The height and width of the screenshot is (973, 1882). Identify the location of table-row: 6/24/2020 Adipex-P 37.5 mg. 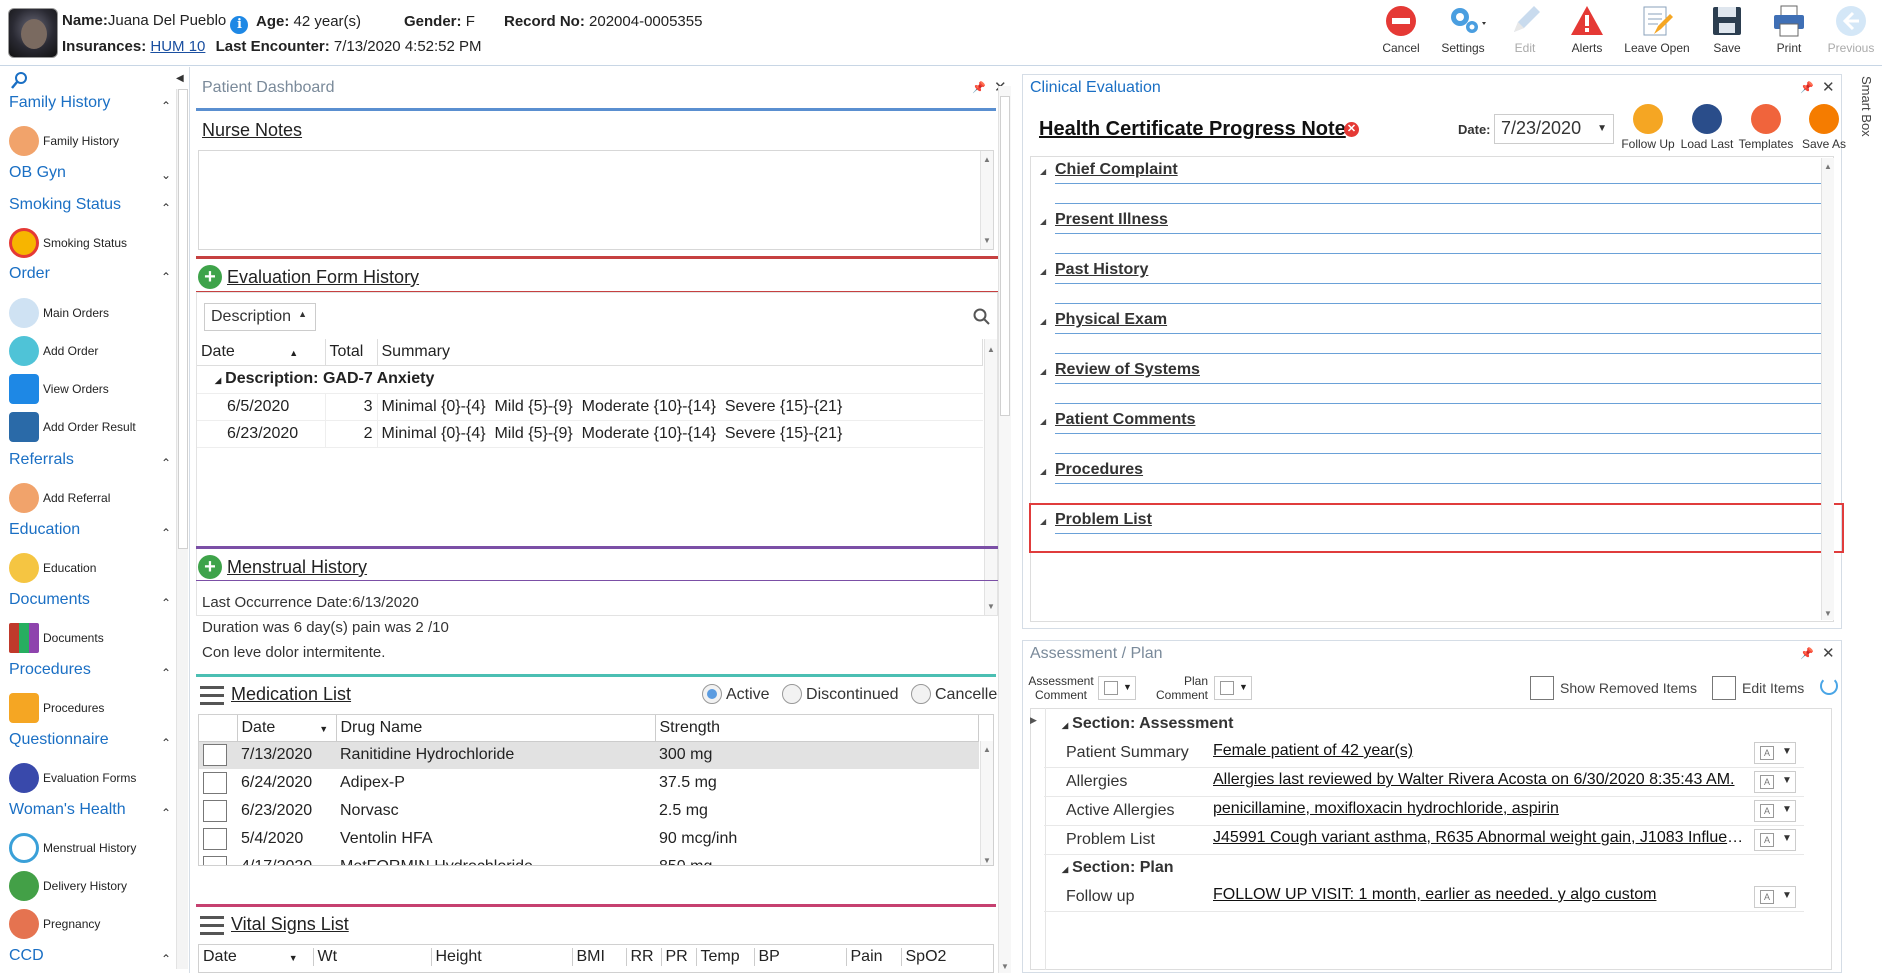
(589, 783).